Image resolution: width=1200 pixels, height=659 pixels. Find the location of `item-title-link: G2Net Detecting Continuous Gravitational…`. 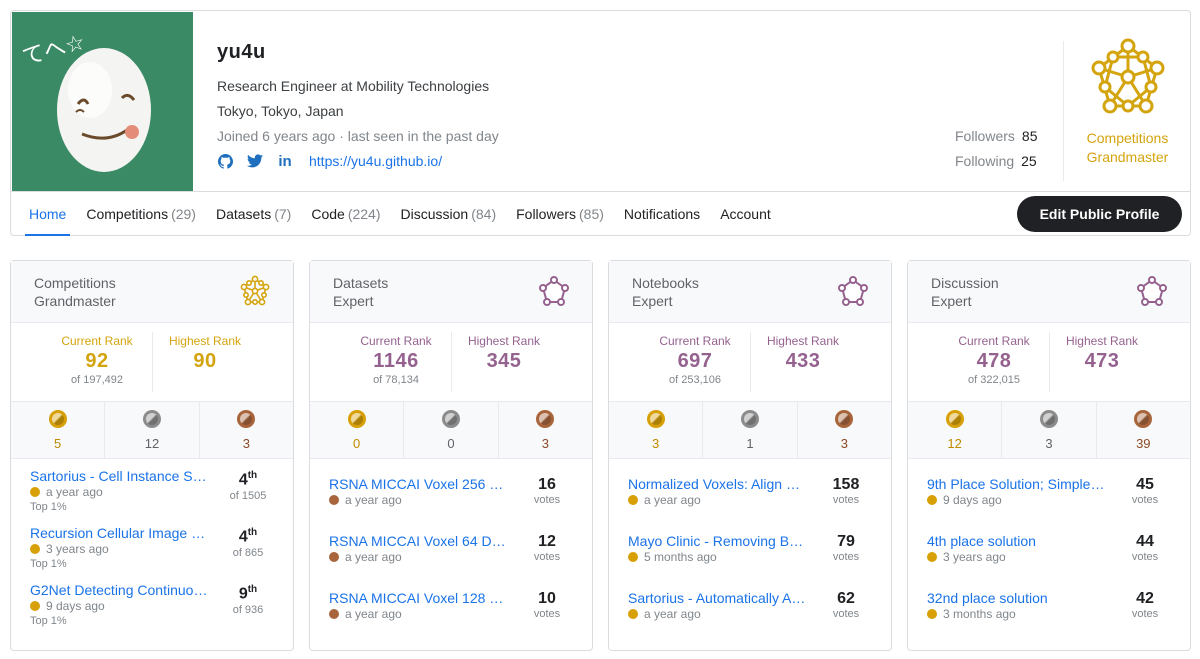

item-title-link: G2Net Detecting Continuous Gravitational… is located at coordinates (120, 590).